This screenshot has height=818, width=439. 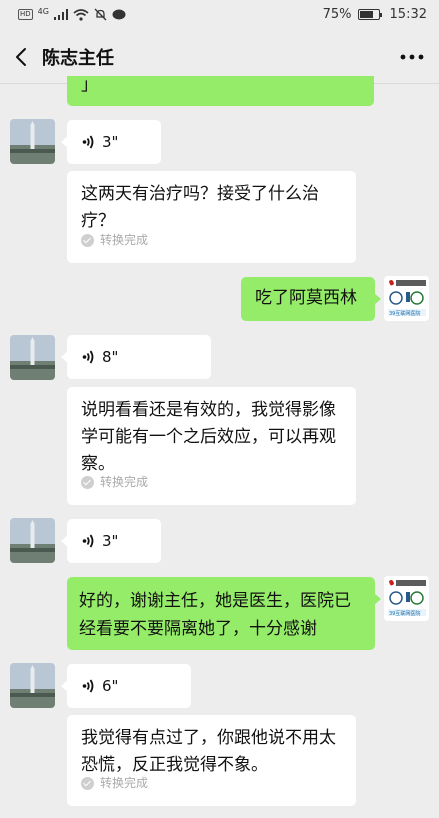 I want to click on more-dots-icon, so click(x=412, y=57).